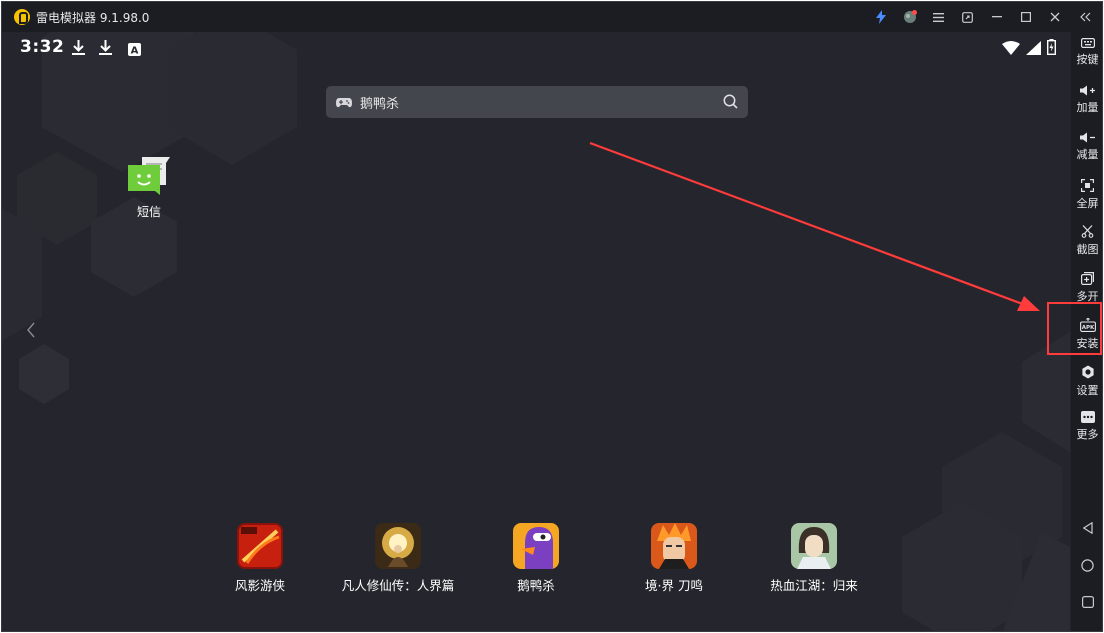  I want to click on toolbar-label: 加量, so click(1087, 107).